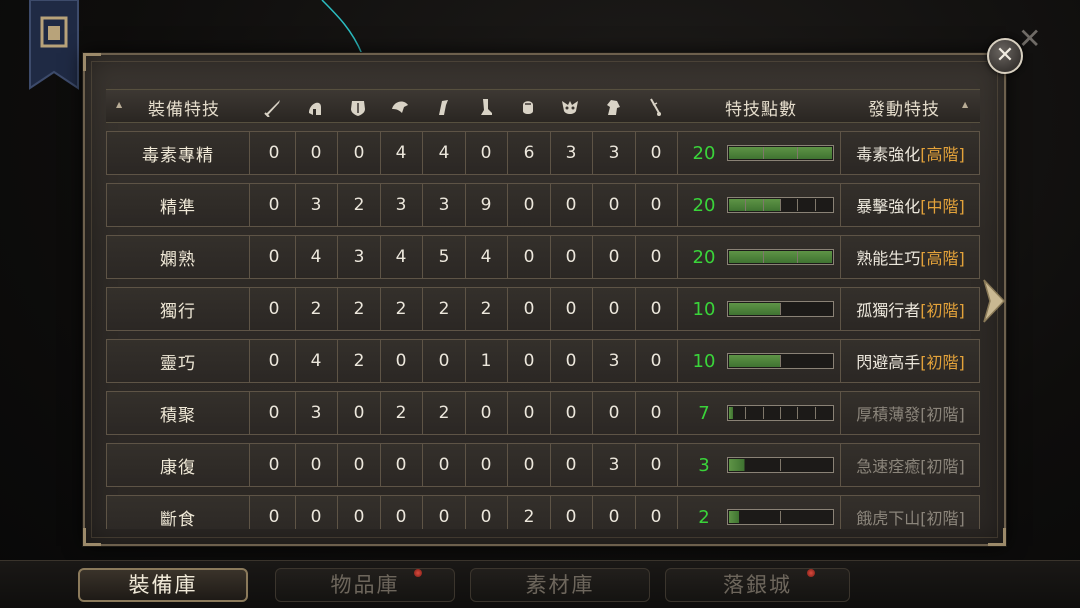  What do you see at coordinates (543, 413) in the screenshot?
I see `table-row: 積聚 0 3 0 2 2 0 0 0 0 0 7 厚積薄發 [初階]` at bounding box center [543, 413].